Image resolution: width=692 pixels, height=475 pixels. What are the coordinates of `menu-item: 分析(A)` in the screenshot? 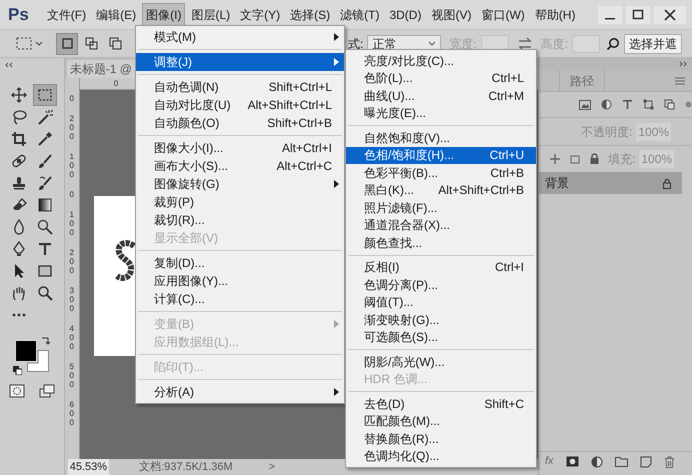 It's located at (240, 392).